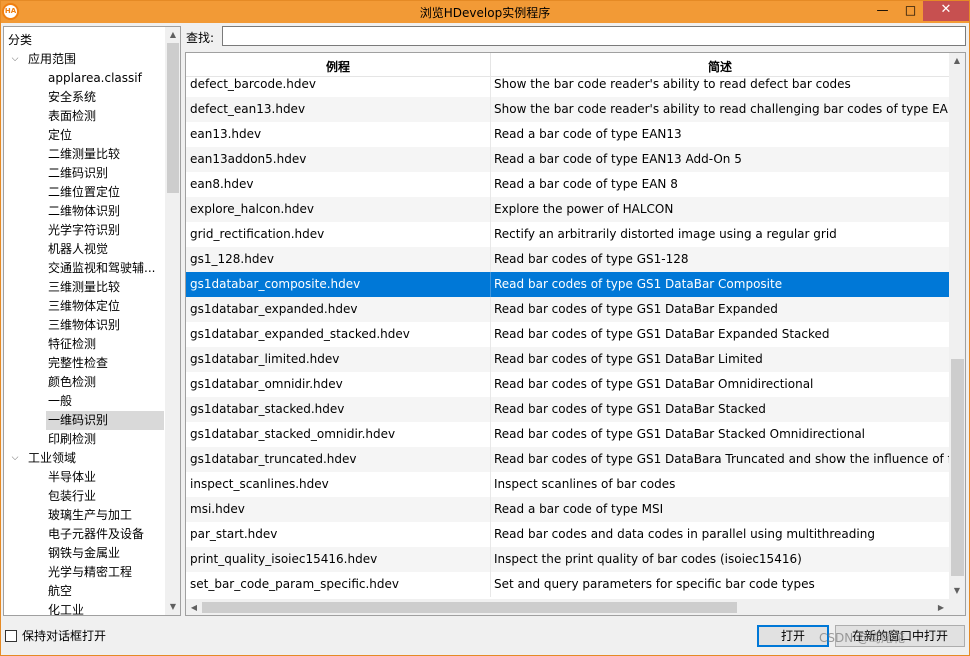  What do you see at coordinates (567, 184) in the screenshot?
I see `table-row: ean8.hdev Read a bar code of type EAN 8` at bounding box center [567, 184].